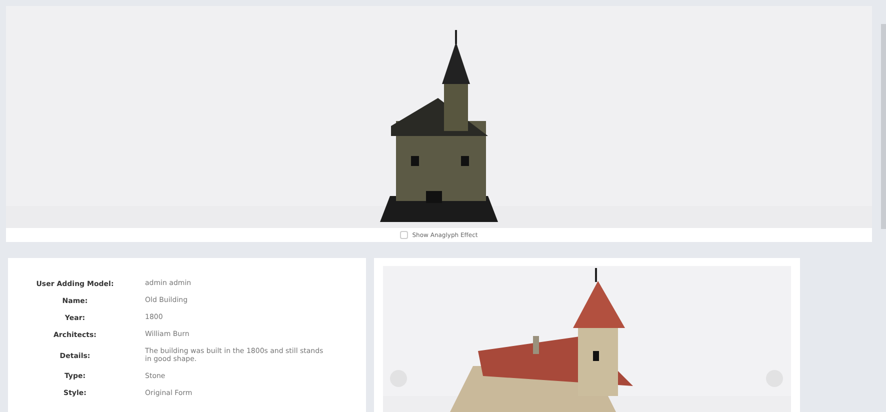  What do you see at coordinates (883, 126) in the screenshot?
I see `scrollbar` at bounding box center [883, 126].